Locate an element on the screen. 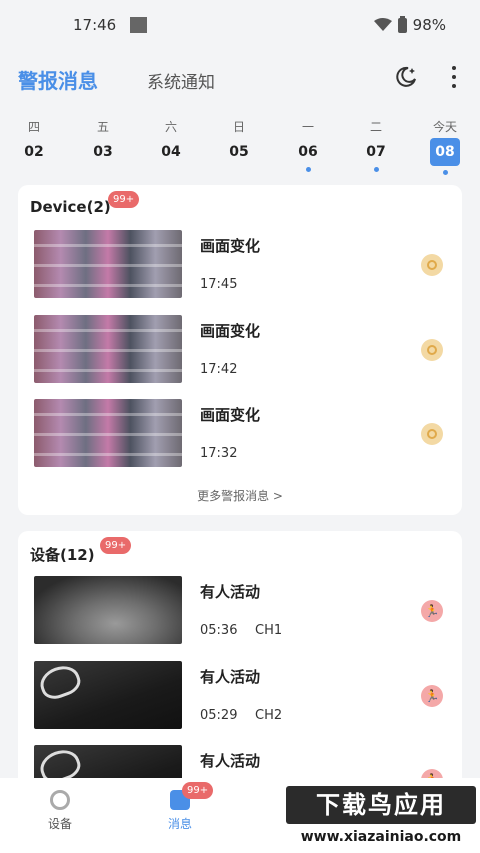 This screenshot has height=853, width=480. date-item: 日 05 is located at coordinates (239, 140).